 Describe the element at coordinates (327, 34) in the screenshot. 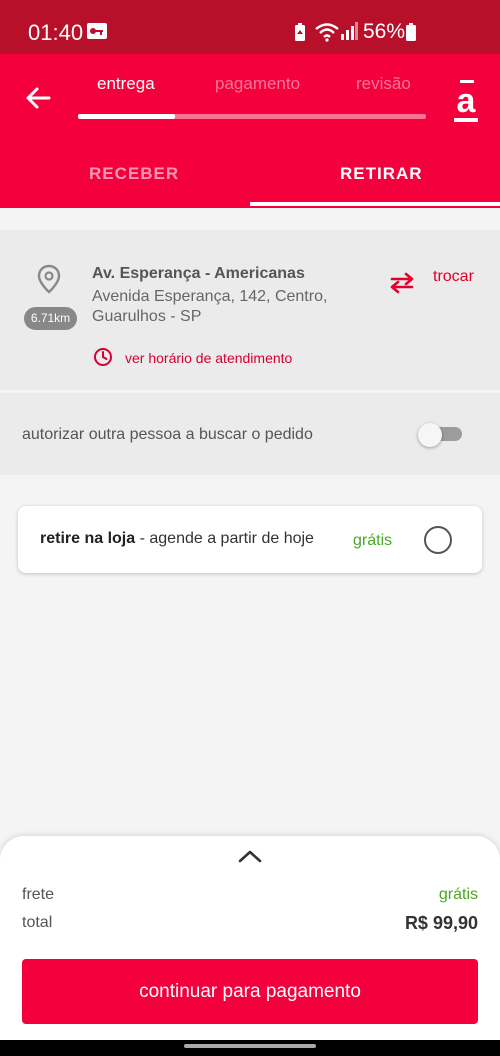

I see `wifi-icon` at that location.